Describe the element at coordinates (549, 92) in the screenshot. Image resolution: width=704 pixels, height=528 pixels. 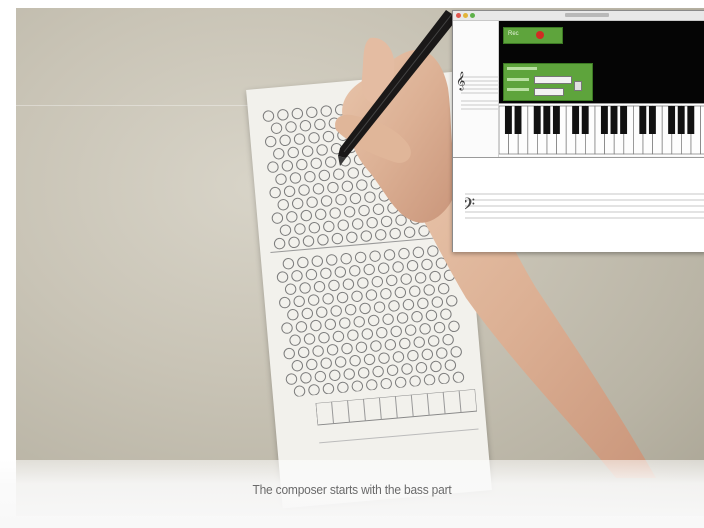
I see `instrument-field` at that location.